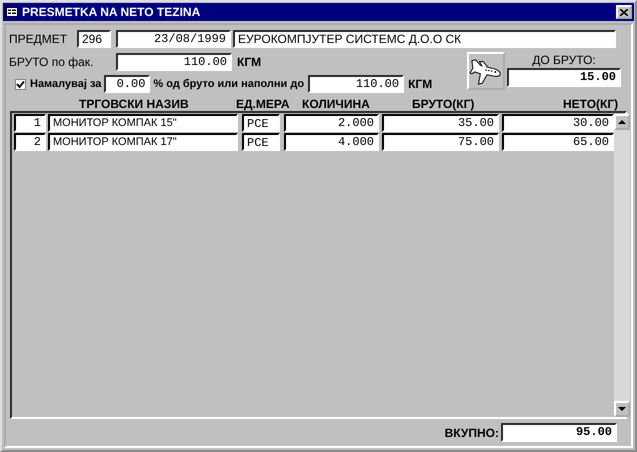  What do you see at coordinates (564, 77) in the screenshot?
I see `to-gross-field: 15.00` at bounding box center [564, 77].